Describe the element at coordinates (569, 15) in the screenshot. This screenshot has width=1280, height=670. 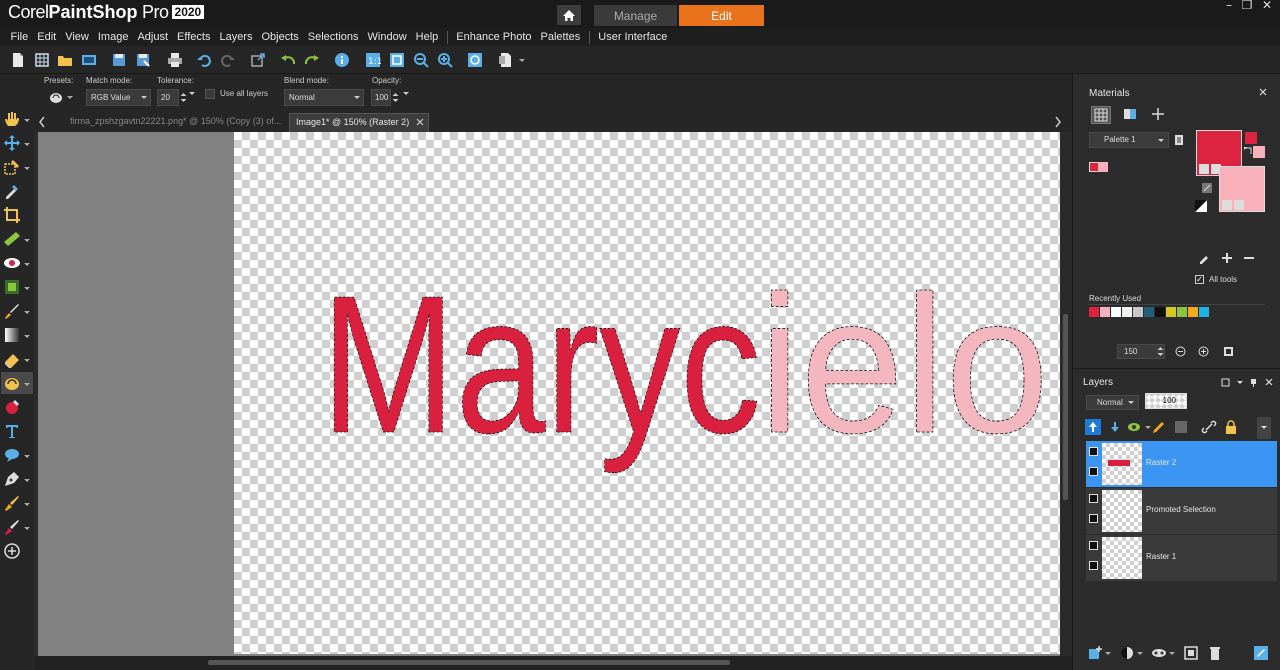
I see `home-button` at that location.